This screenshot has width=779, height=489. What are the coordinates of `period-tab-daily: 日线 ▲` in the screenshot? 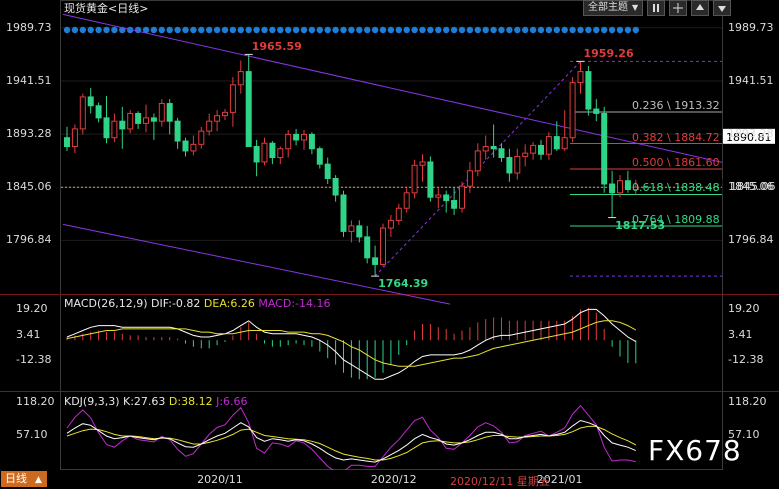 It's located at (24, 479).